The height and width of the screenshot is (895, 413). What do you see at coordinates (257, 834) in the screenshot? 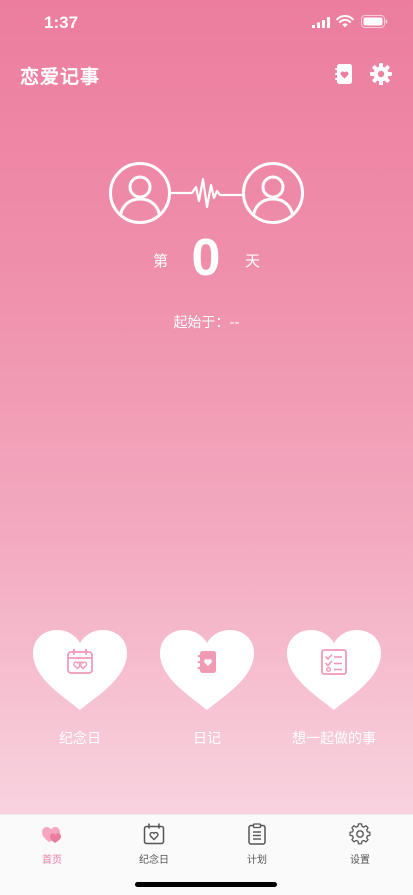
I see `clipboard-icon` at bounding box center [257, 834].